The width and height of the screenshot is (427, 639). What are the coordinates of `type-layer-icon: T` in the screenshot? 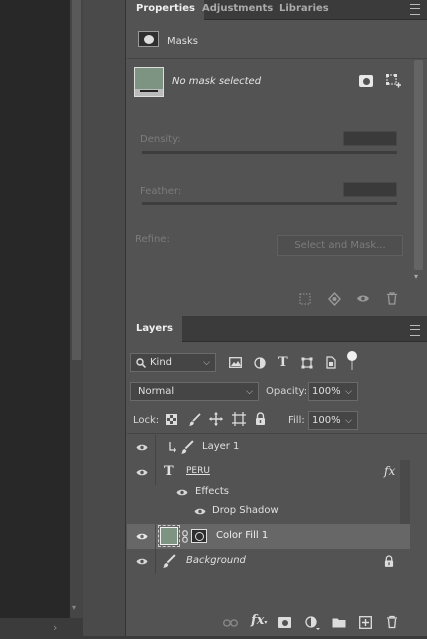 It's located at (169, 471).